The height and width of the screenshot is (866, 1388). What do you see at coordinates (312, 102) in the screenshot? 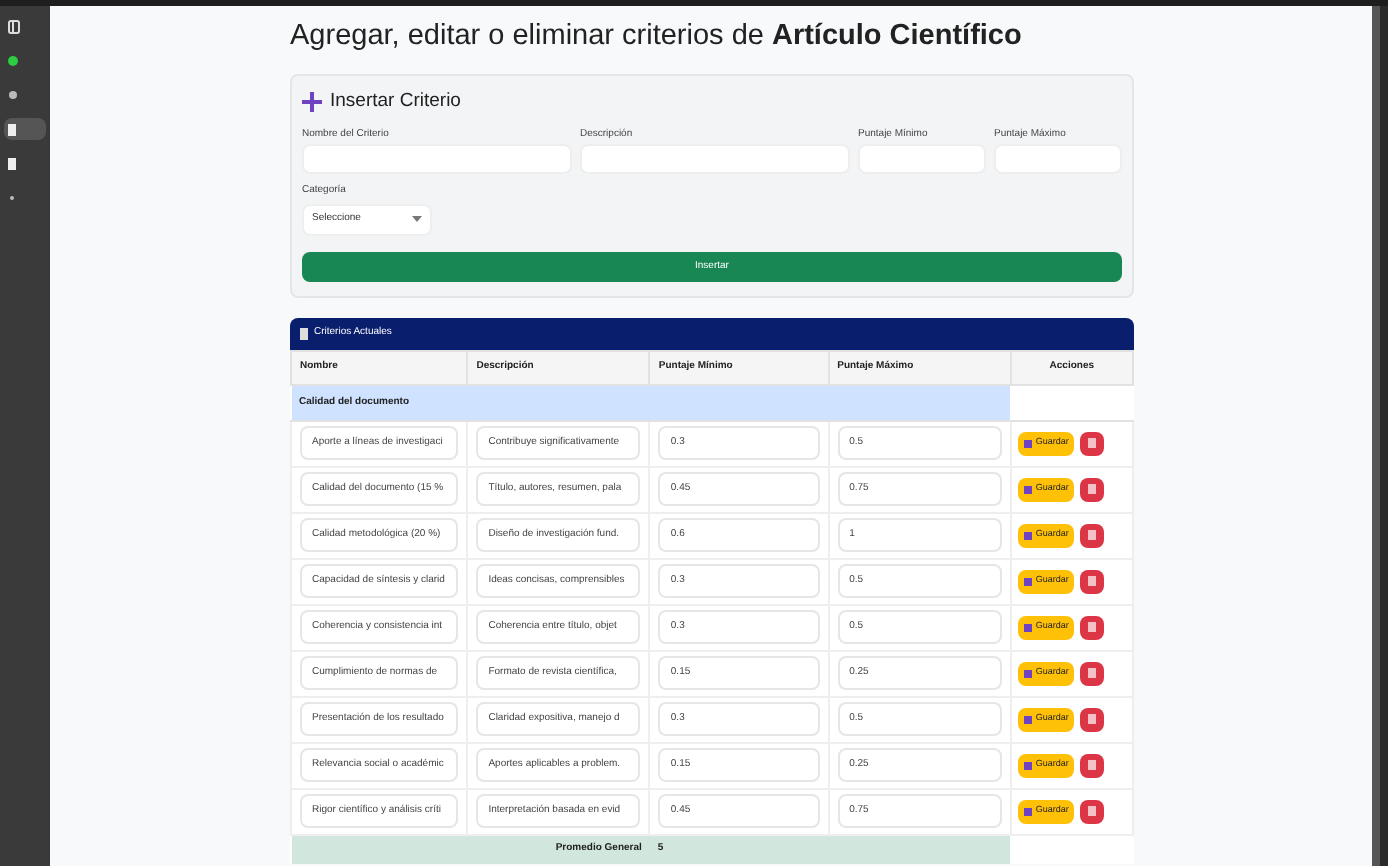
I see `plus-icon` at bounding box center [312, 102].